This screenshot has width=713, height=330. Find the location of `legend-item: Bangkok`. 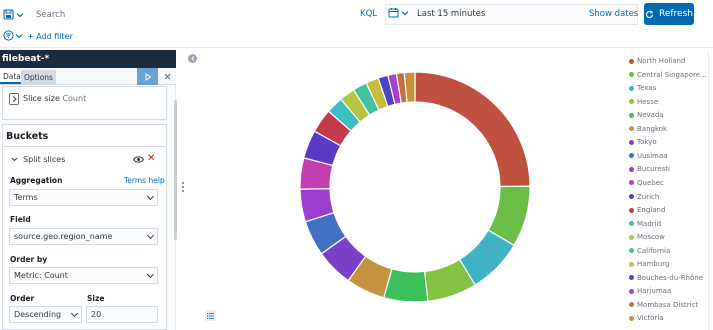

legend-item: Bangkok is located at coordinates (648, 129).